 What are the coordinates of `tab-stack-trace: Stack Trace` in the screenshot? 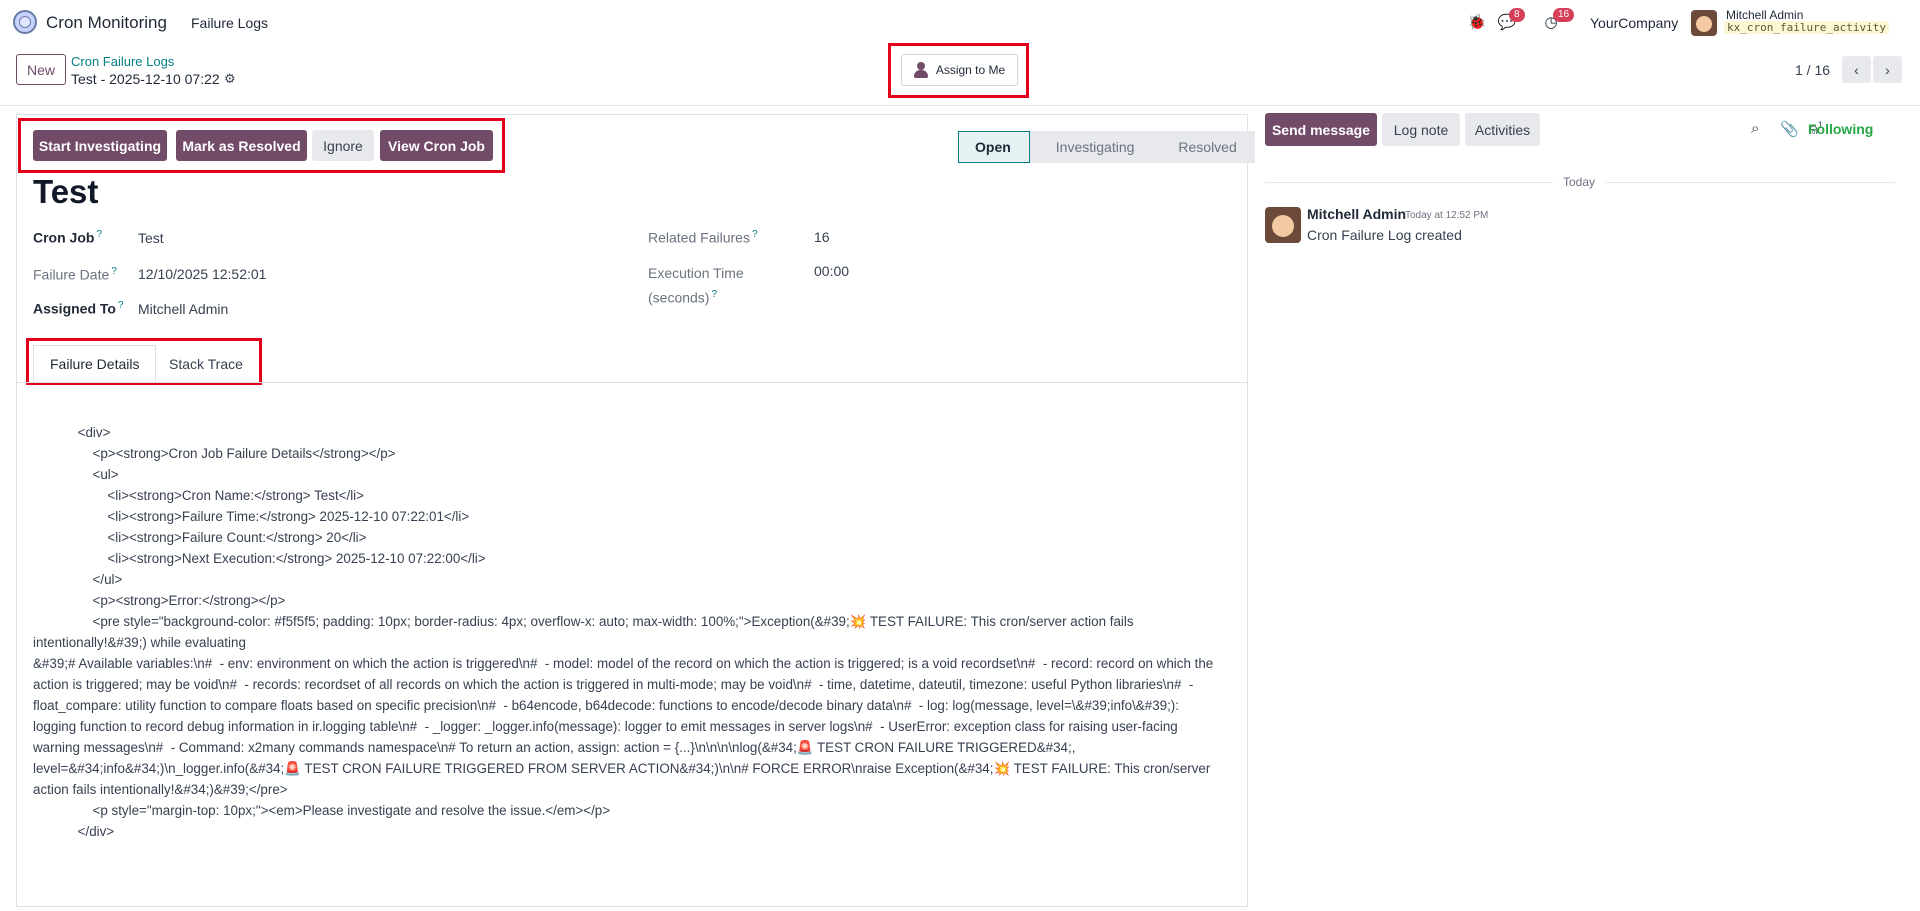 It's located at (206, 363).